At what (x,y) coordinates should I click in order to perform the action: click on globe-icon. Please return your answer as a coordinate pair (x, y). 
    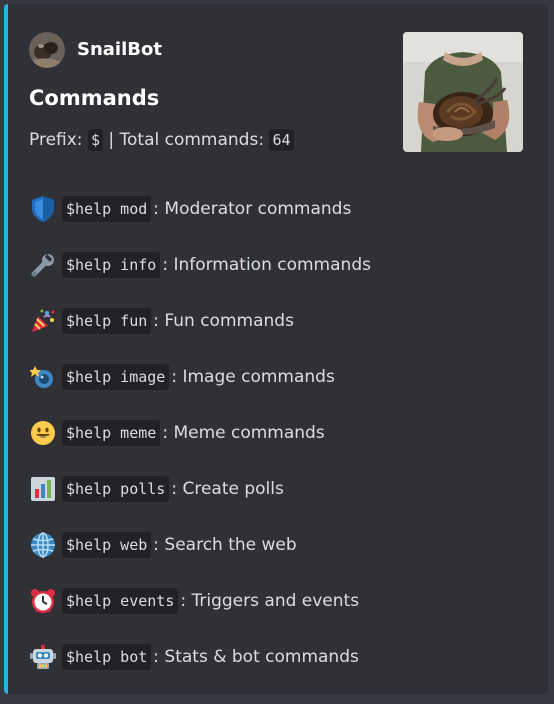
    Looking at the image, I should click on (43, 545).